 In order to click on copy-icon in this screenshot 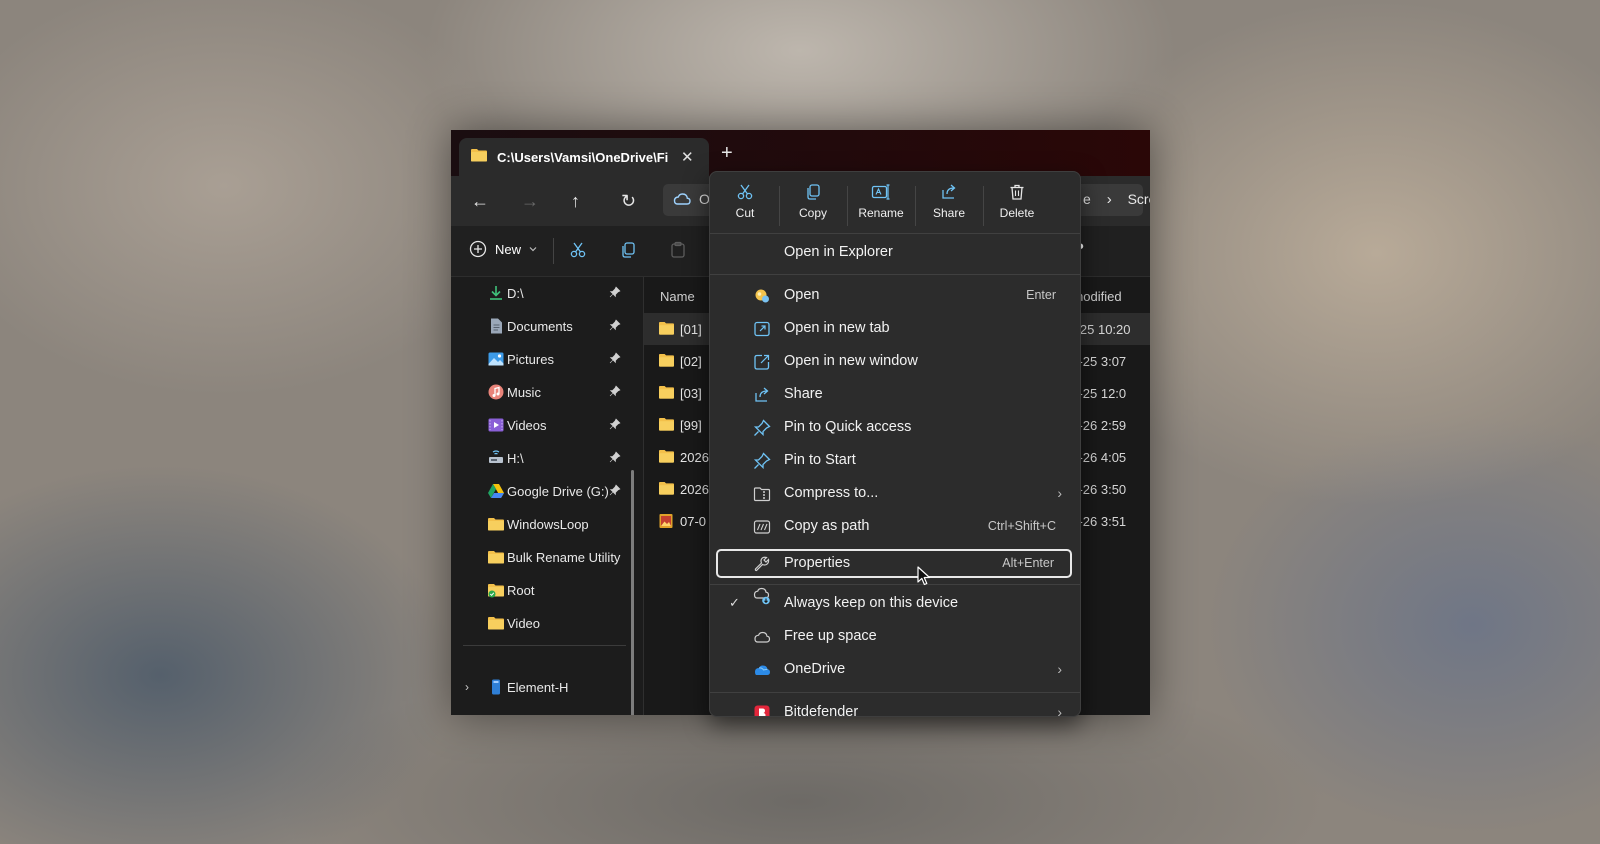, I will do `click(628, 252)`.